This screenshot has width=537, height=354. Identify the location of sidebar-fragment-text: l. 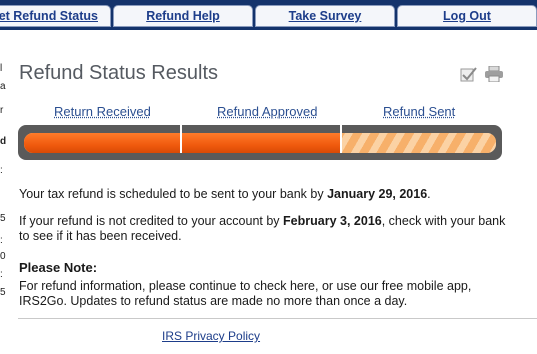
(1, 68).